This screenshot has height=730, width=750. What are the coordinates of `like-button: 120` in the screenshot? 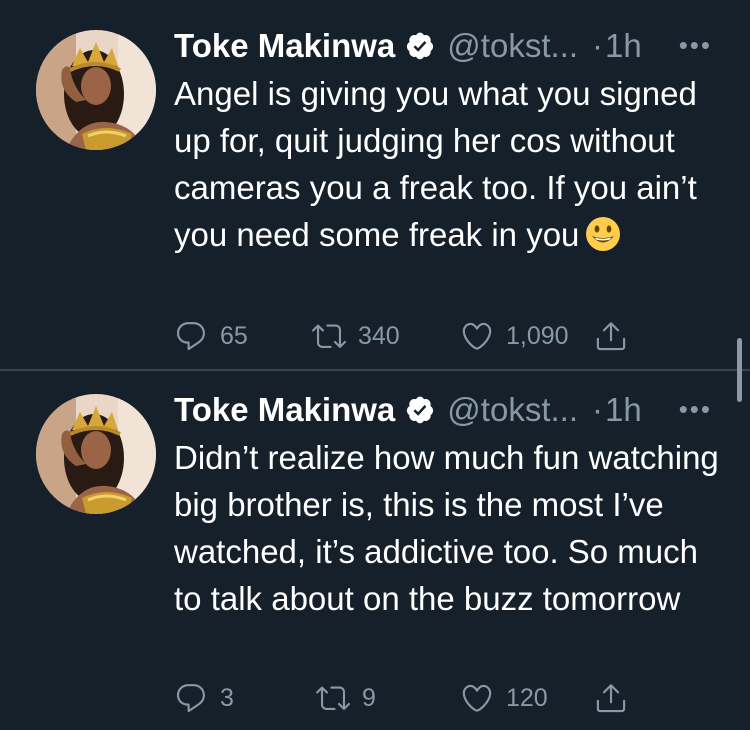 It's located at (504, 698).